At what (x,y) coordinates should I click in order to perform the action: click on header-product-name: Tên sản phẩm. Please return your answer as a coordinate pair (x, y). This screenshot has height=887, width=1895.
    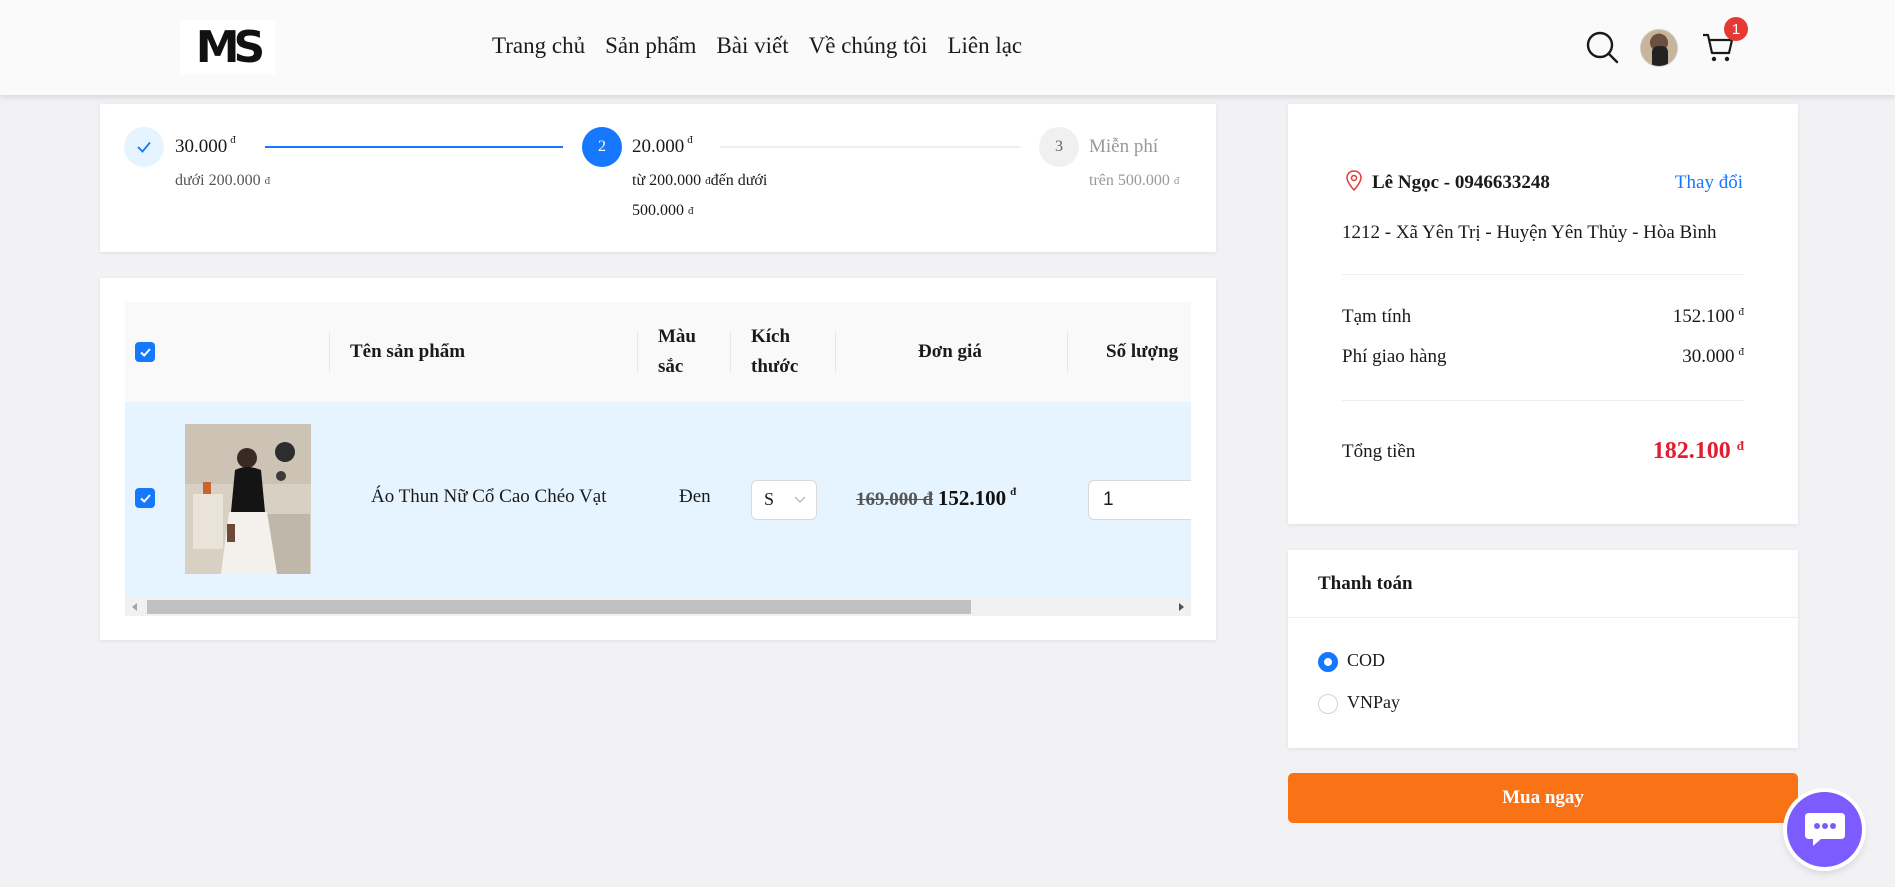
    Looking at the image, I should click on (408, 351).